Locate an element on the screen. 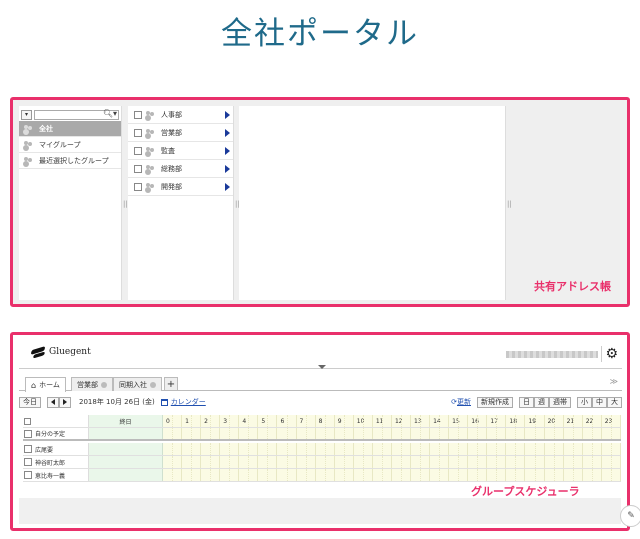  select-all-checkbox is located at coordinates (27, 421).